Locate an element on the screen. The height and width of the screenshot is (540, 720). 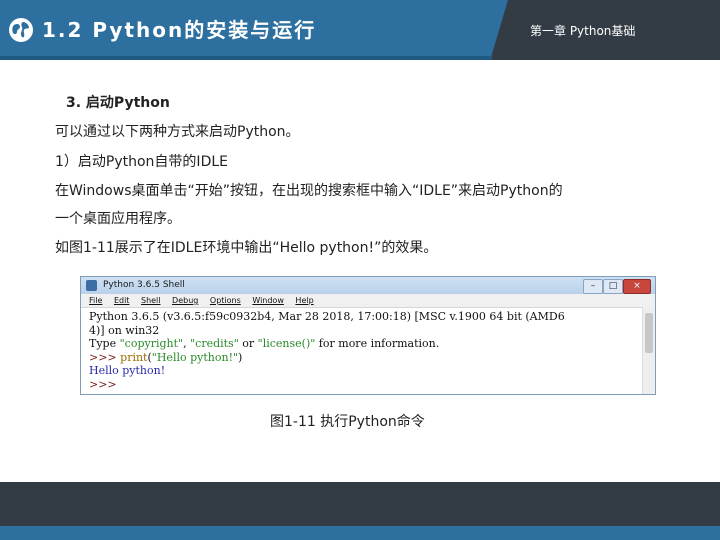
idle-titlebar: Python 3.6.5 Shell – □ × is located at coordinates (368, 285).